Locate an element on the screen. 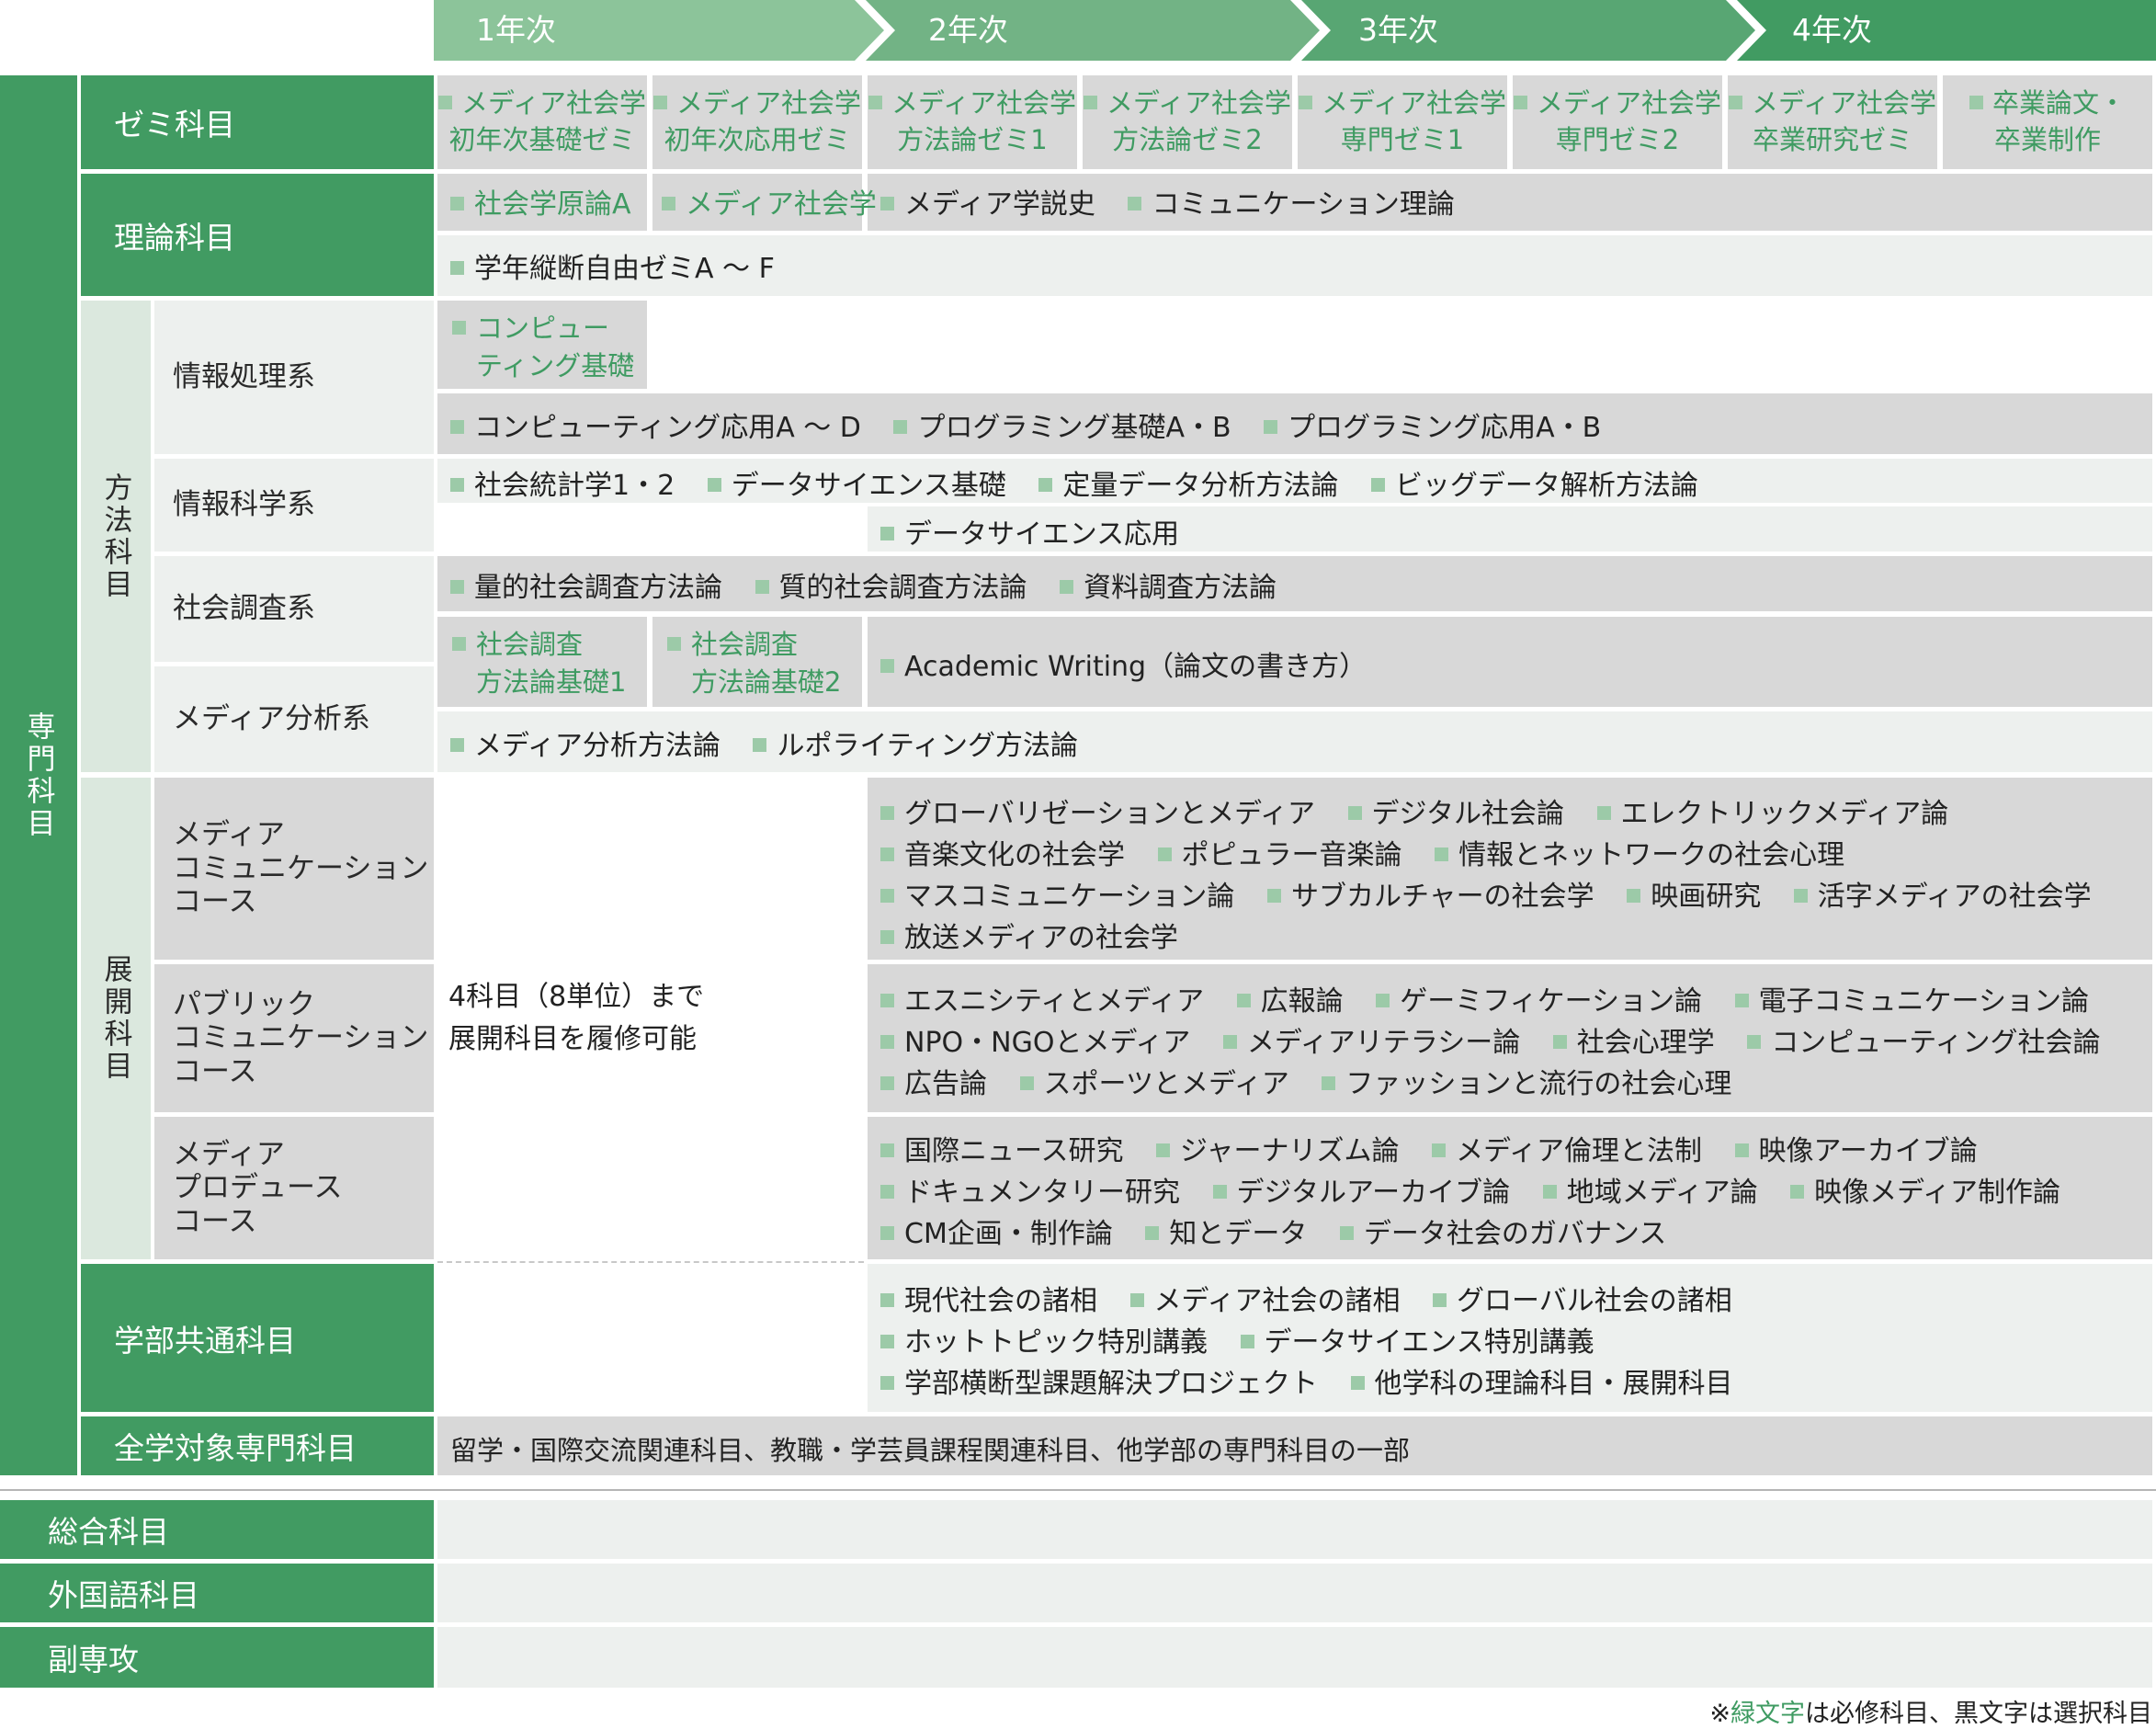 The width and height of the screenshot is (2156, 1729). tenkai-label: 展開科目 is located at coordinates (116, 1018).